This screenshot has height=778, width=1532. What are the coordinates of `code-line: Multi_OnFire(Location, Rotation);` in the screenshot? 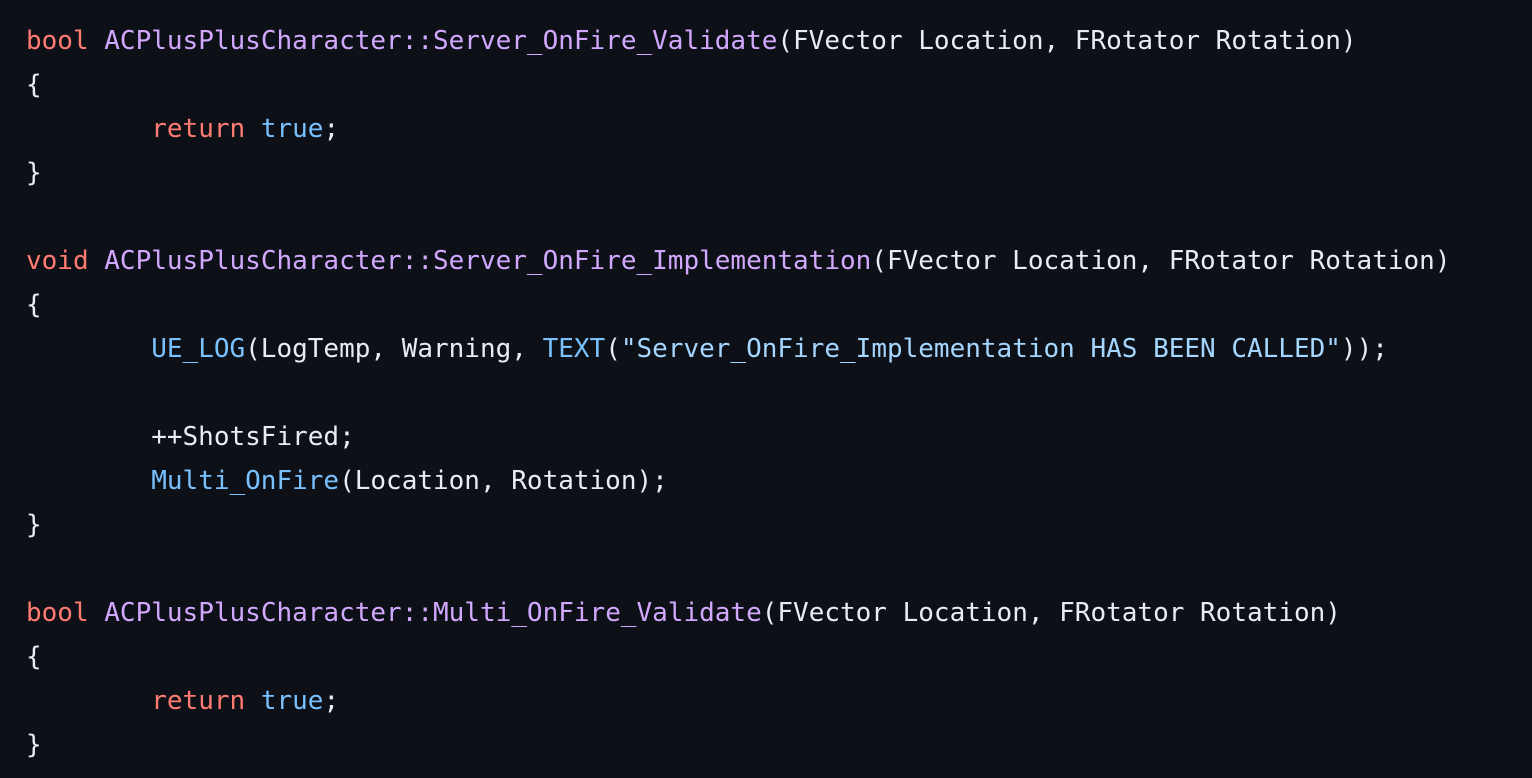 It's located at (779, 481).